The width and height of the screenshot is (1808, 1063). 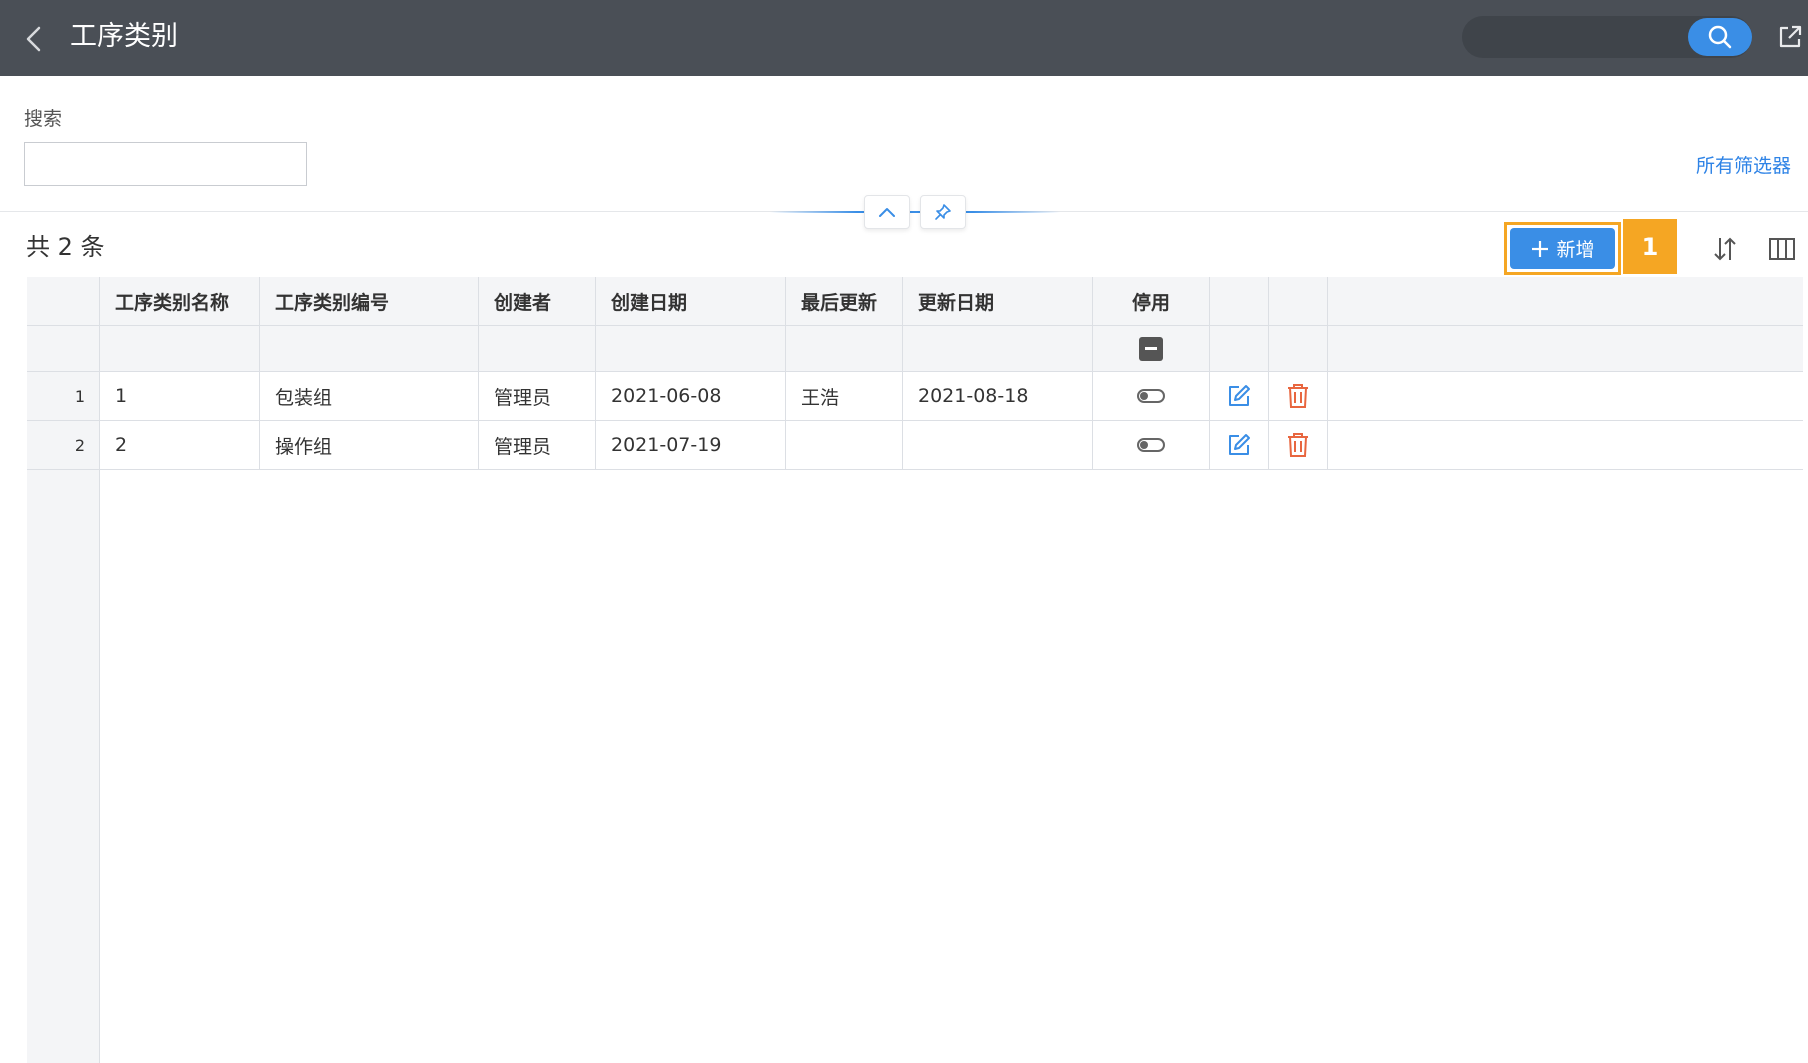 I want to click on pin-filters-button, so click(x=943, y=212).